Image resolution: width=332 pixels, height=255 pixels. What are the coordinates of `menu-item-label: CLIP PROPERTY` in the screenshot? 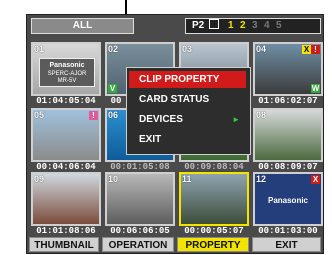 It's located at (179, 79).